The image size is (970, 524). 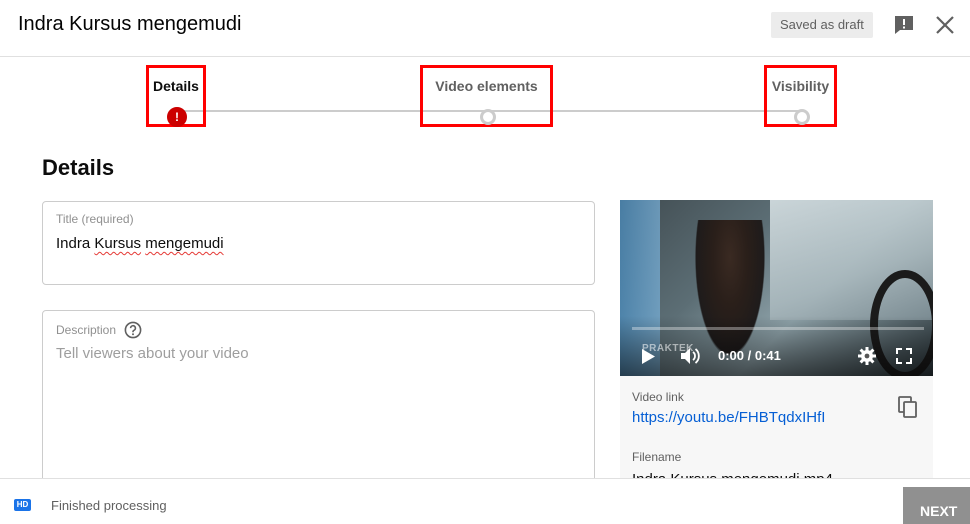 What do you see at coordinates (176, 96) in the screenshot?
I see `step-details: Details !` at bounding box center [176, 96].